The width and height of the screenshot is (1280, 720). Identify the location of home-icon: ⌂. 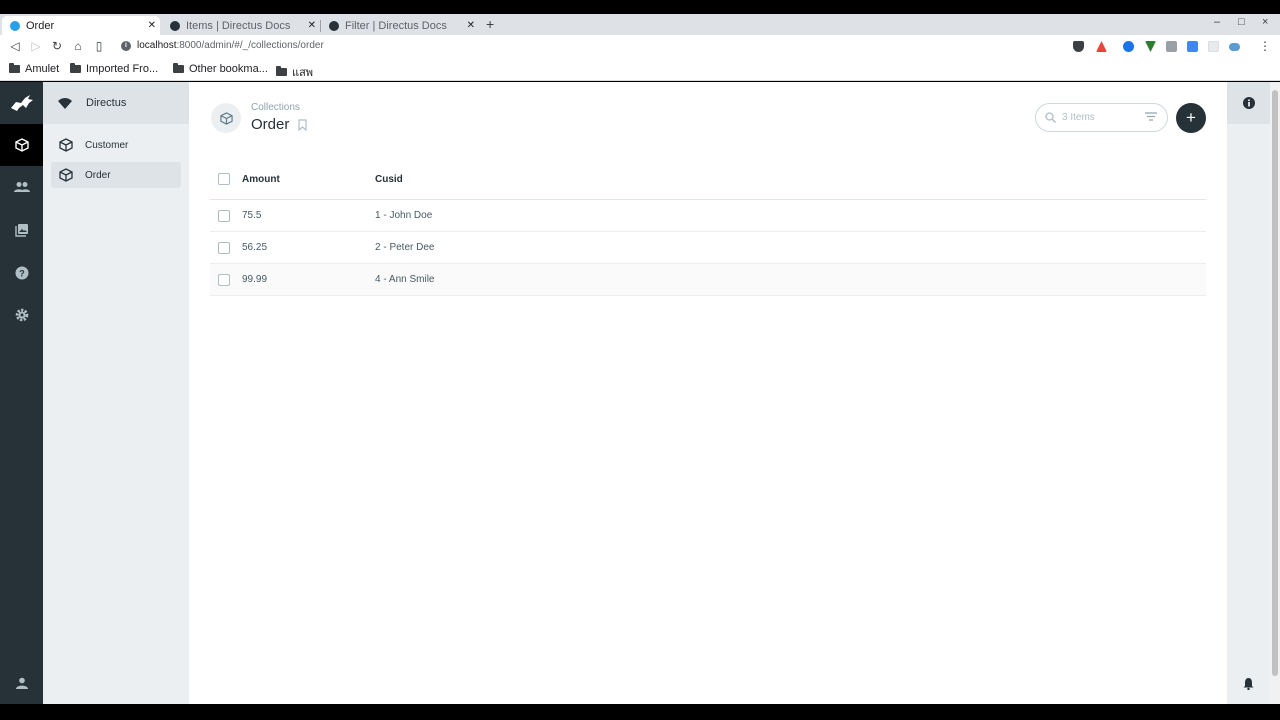
(78, 46).